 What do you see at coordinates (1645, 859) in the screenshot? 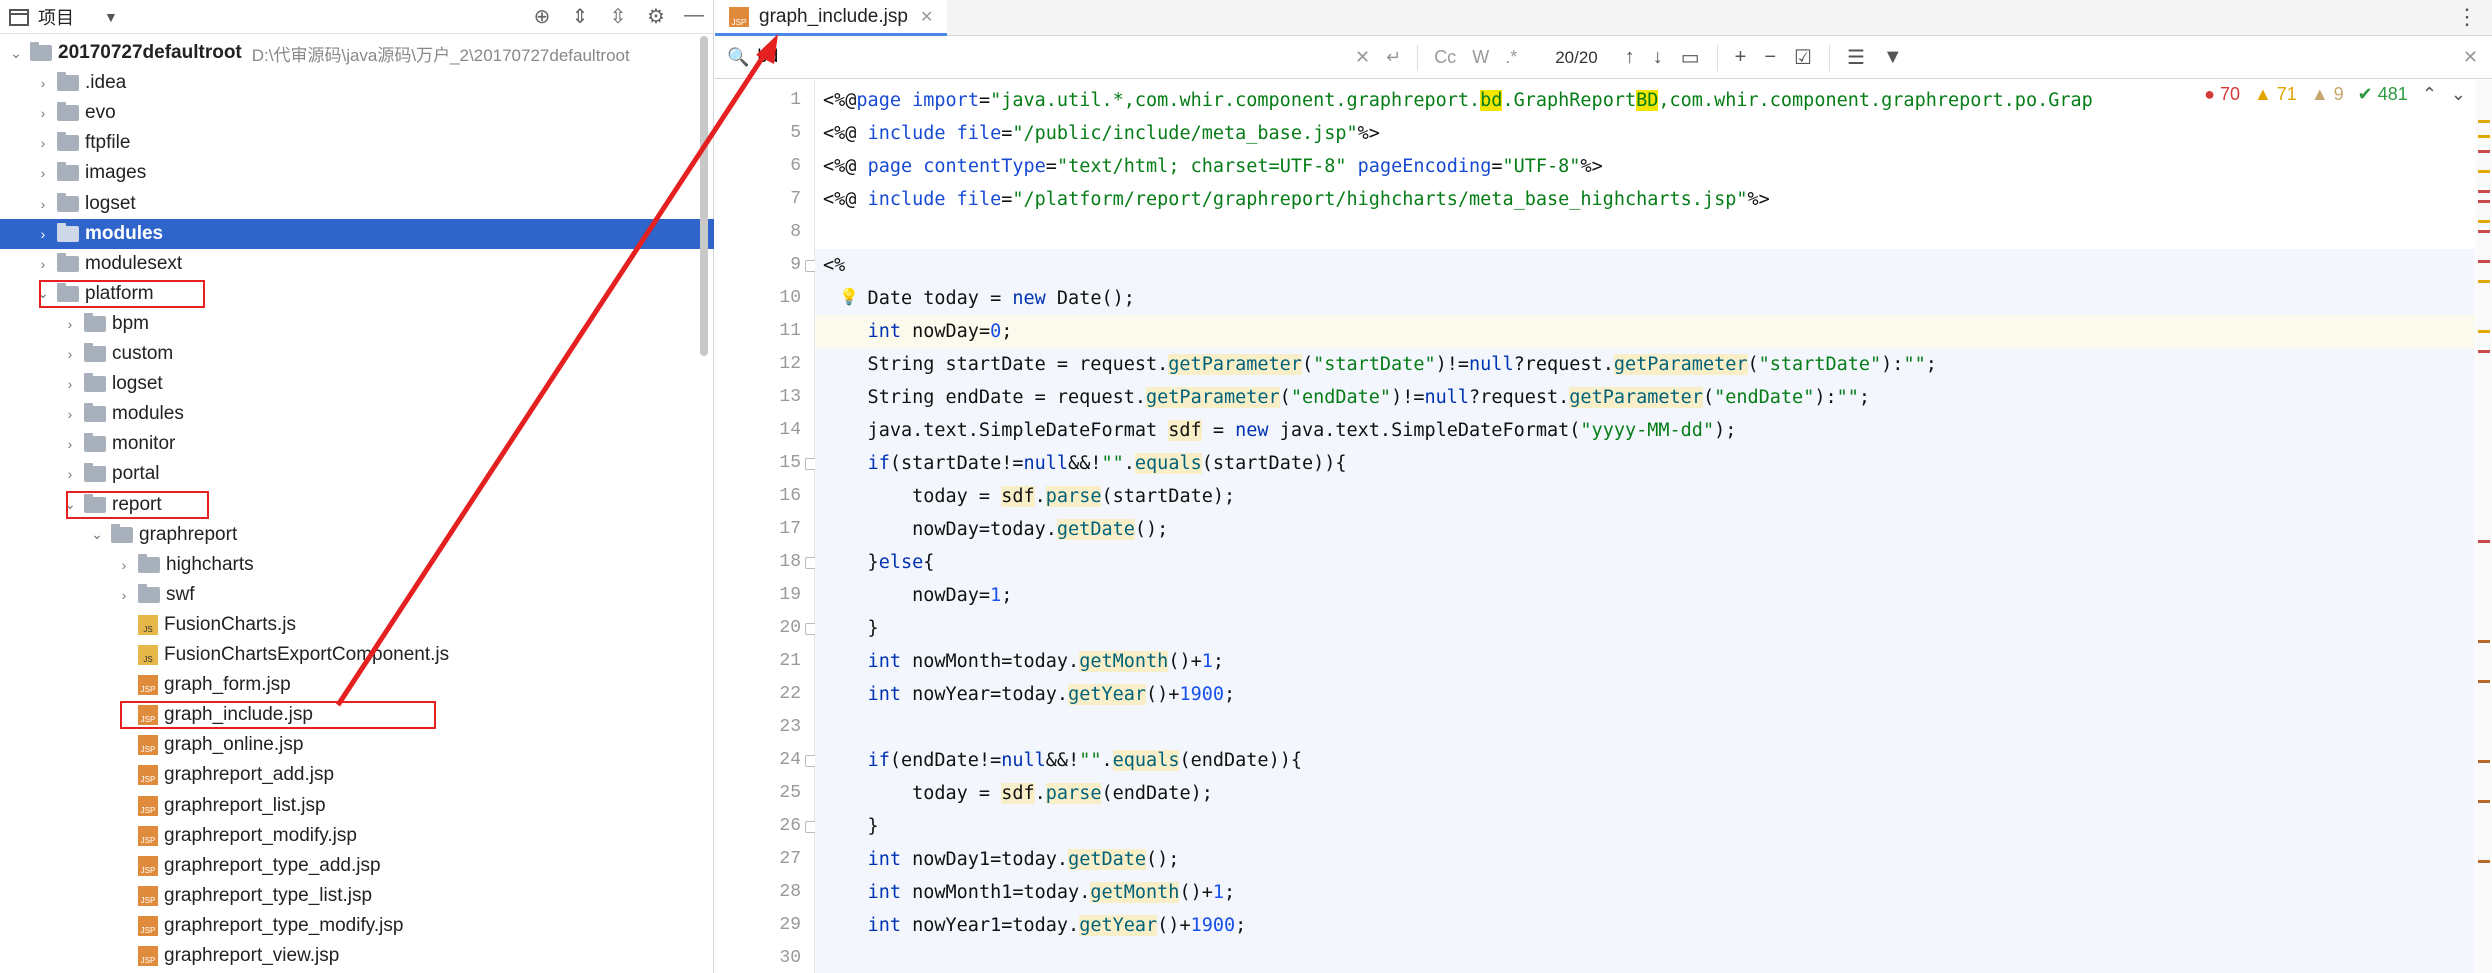
I see `code-line: int nowDay1=today.getDate();` at bounding box center [1645, 859].